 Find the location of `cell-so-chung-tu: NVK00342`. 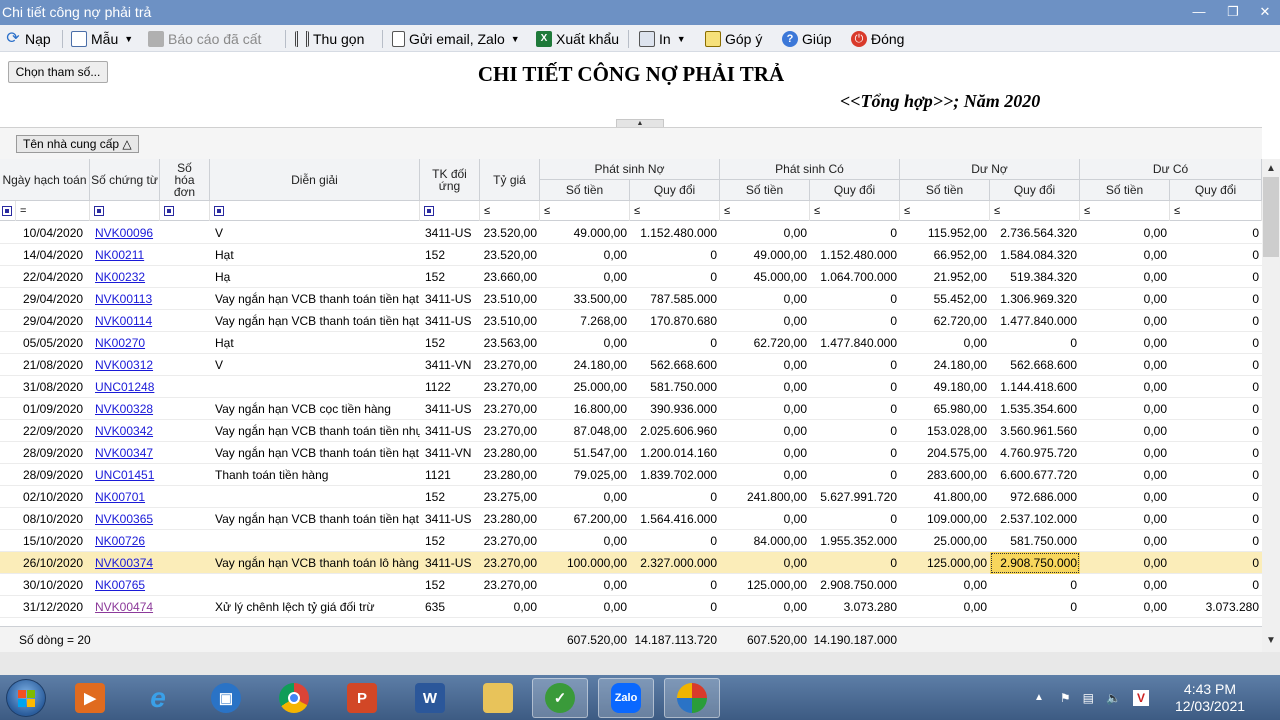

cell-so-chung-tu: NVK00342 is located at coordinates (125, 431).